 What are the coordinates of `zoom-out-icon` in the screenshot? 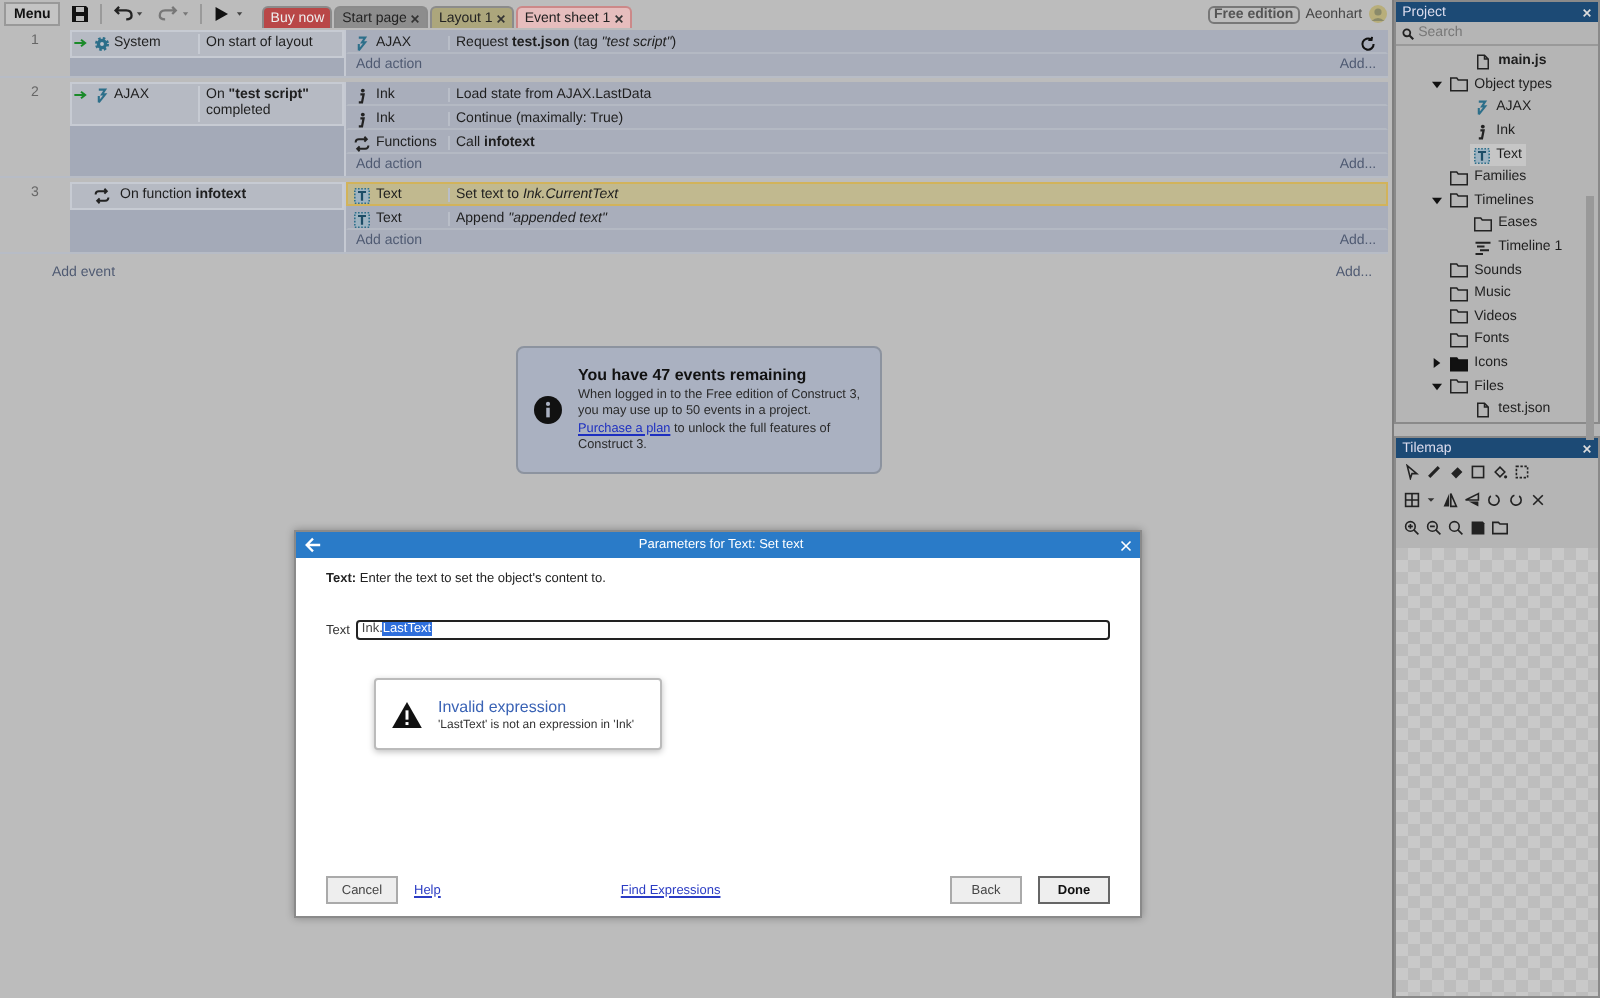 It's located at (1434, 528).